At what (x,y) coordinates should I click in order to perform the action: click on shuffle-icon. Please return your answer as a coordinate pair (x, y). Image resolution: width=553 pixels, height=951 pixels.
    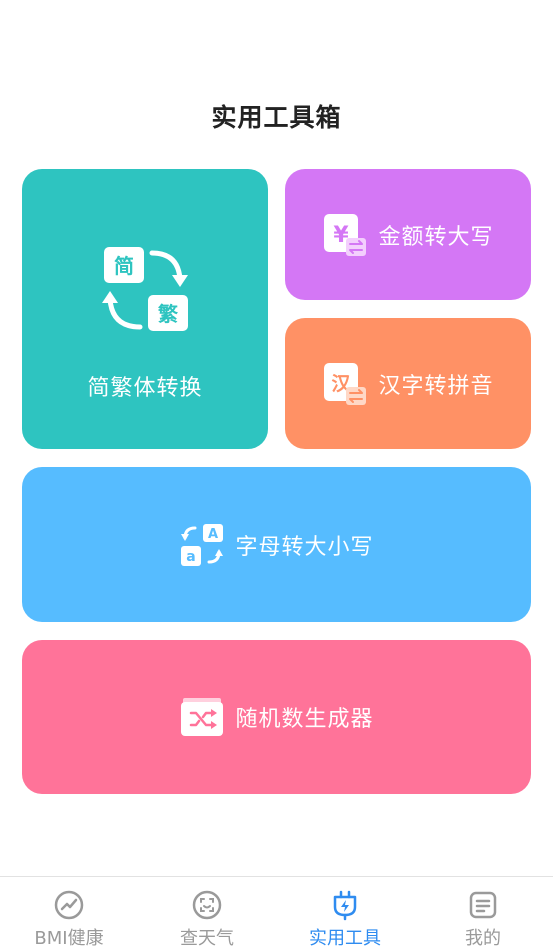
    Looking at the image, I should click on (202, 717).